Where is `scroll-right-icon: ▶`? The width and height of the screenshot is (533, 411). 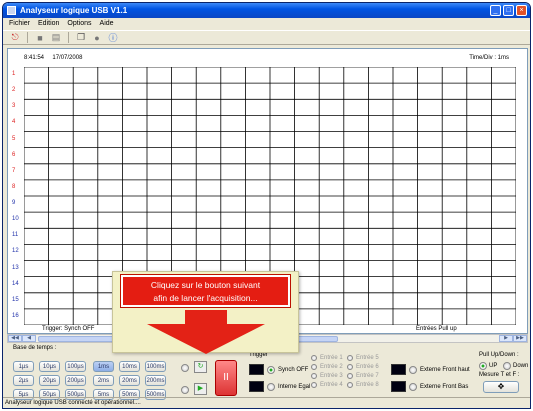 scroll-right-icon: ▶ is located at coordinates (506, 338).